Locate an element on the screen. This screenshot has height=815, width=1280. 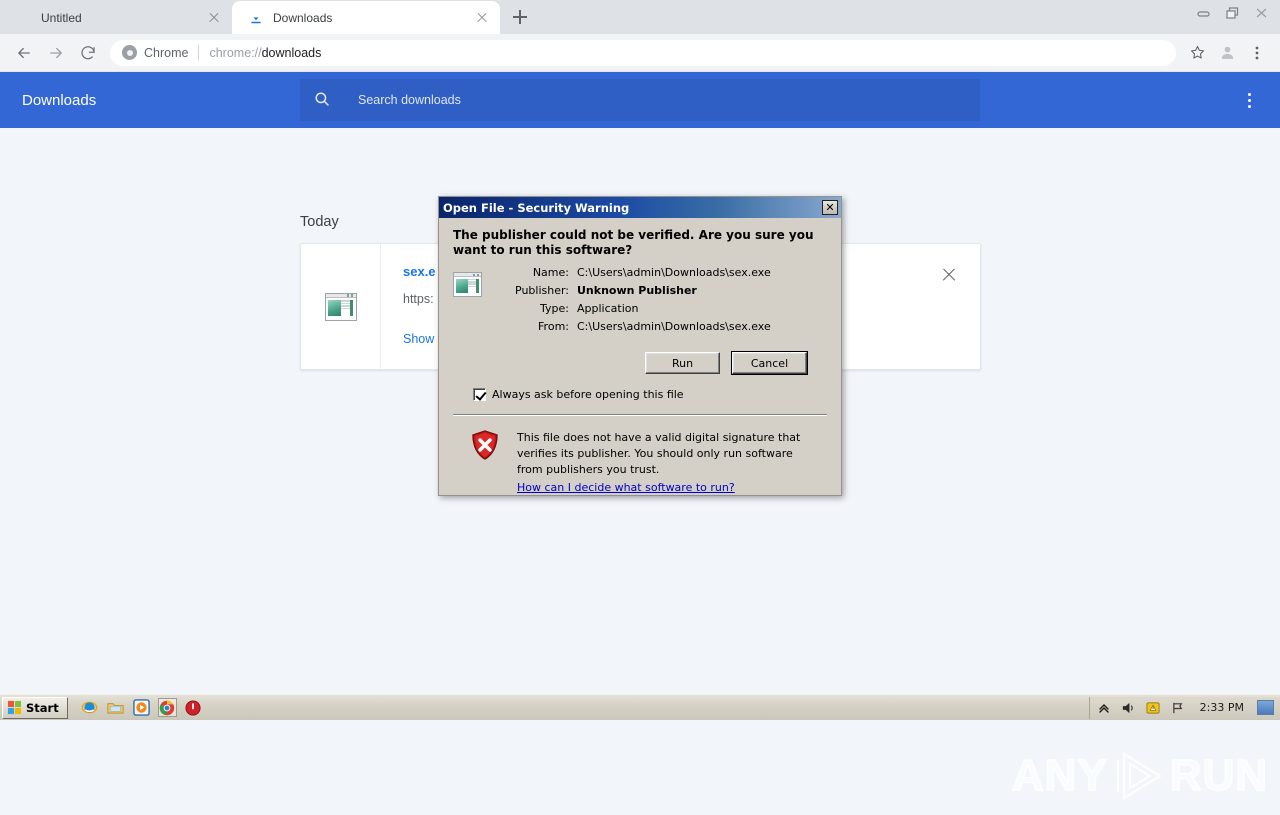
field-label-name: Name: is located at coordinates (546, 272).